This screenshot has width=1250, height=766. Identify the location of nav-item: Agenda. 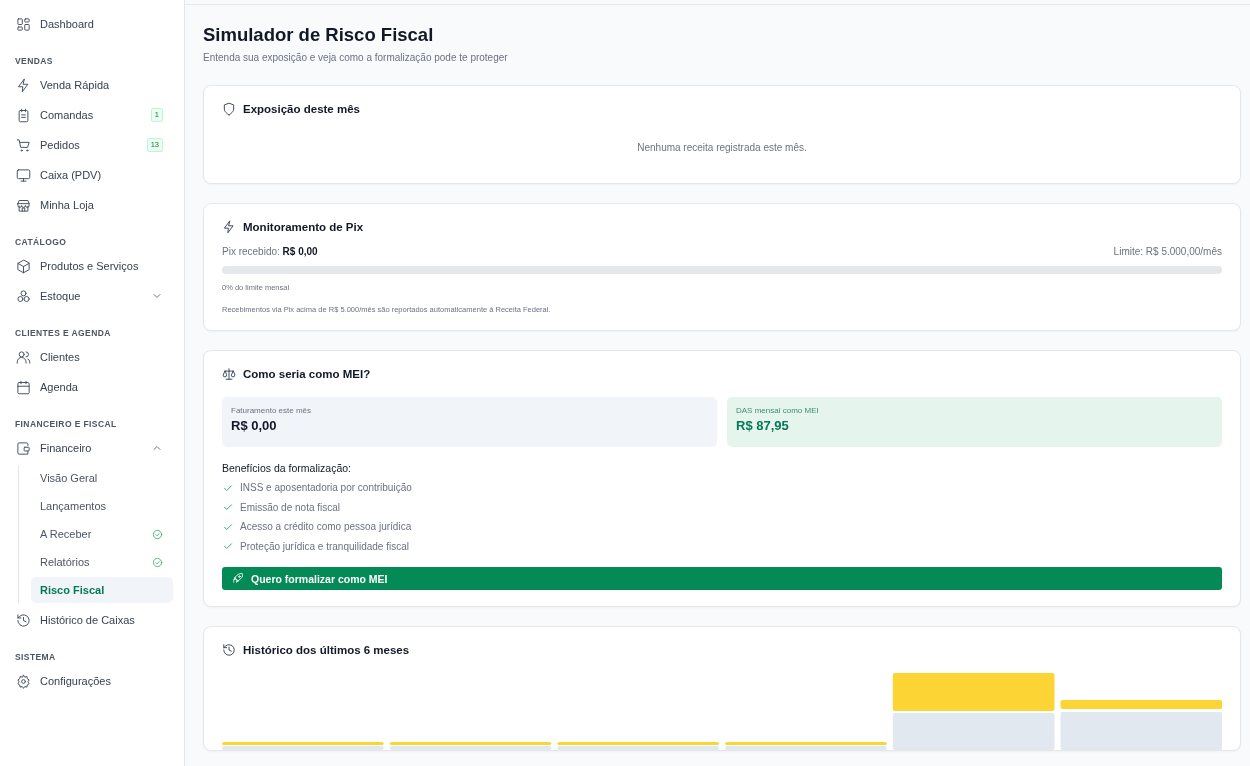
(91, 387).